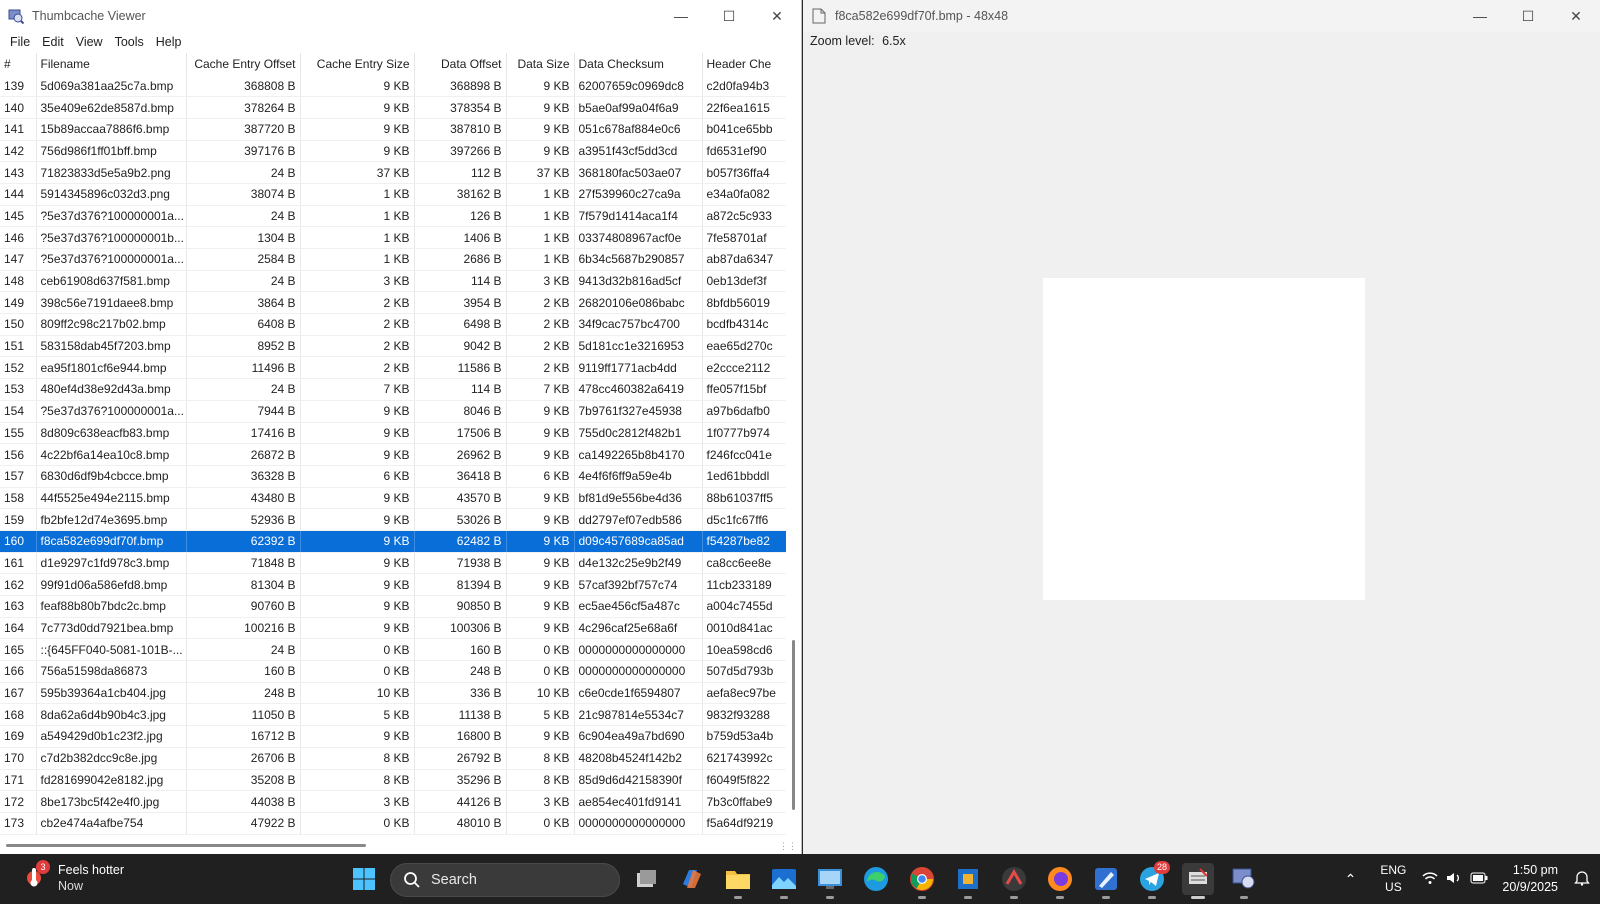 Image resolution: width=1600 pixels, height=904 pixels. I want to click on preview-title-bar: f8ca582e699df70f.bmp - 48x48 — ☐ ✕, so click(1201, 16).